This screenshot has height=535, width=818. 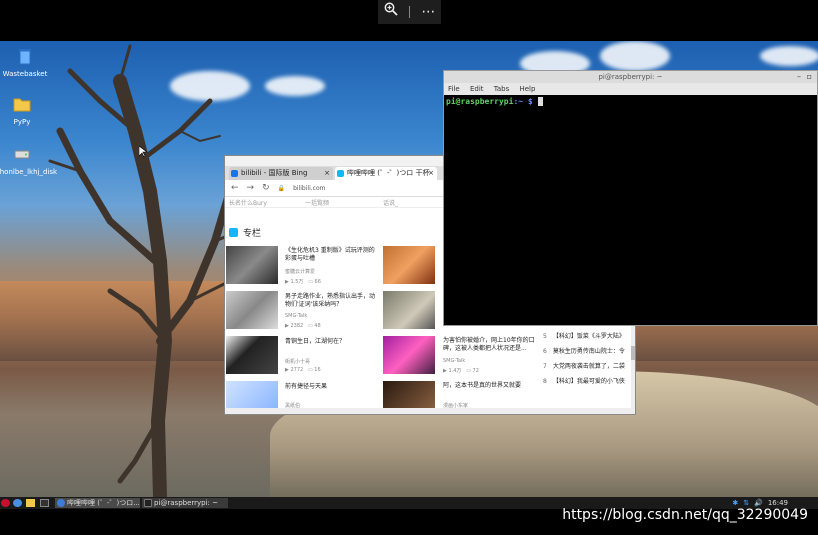 I want to click on prompt-user: pi@raspberrypi, so click(x=480, y=101).